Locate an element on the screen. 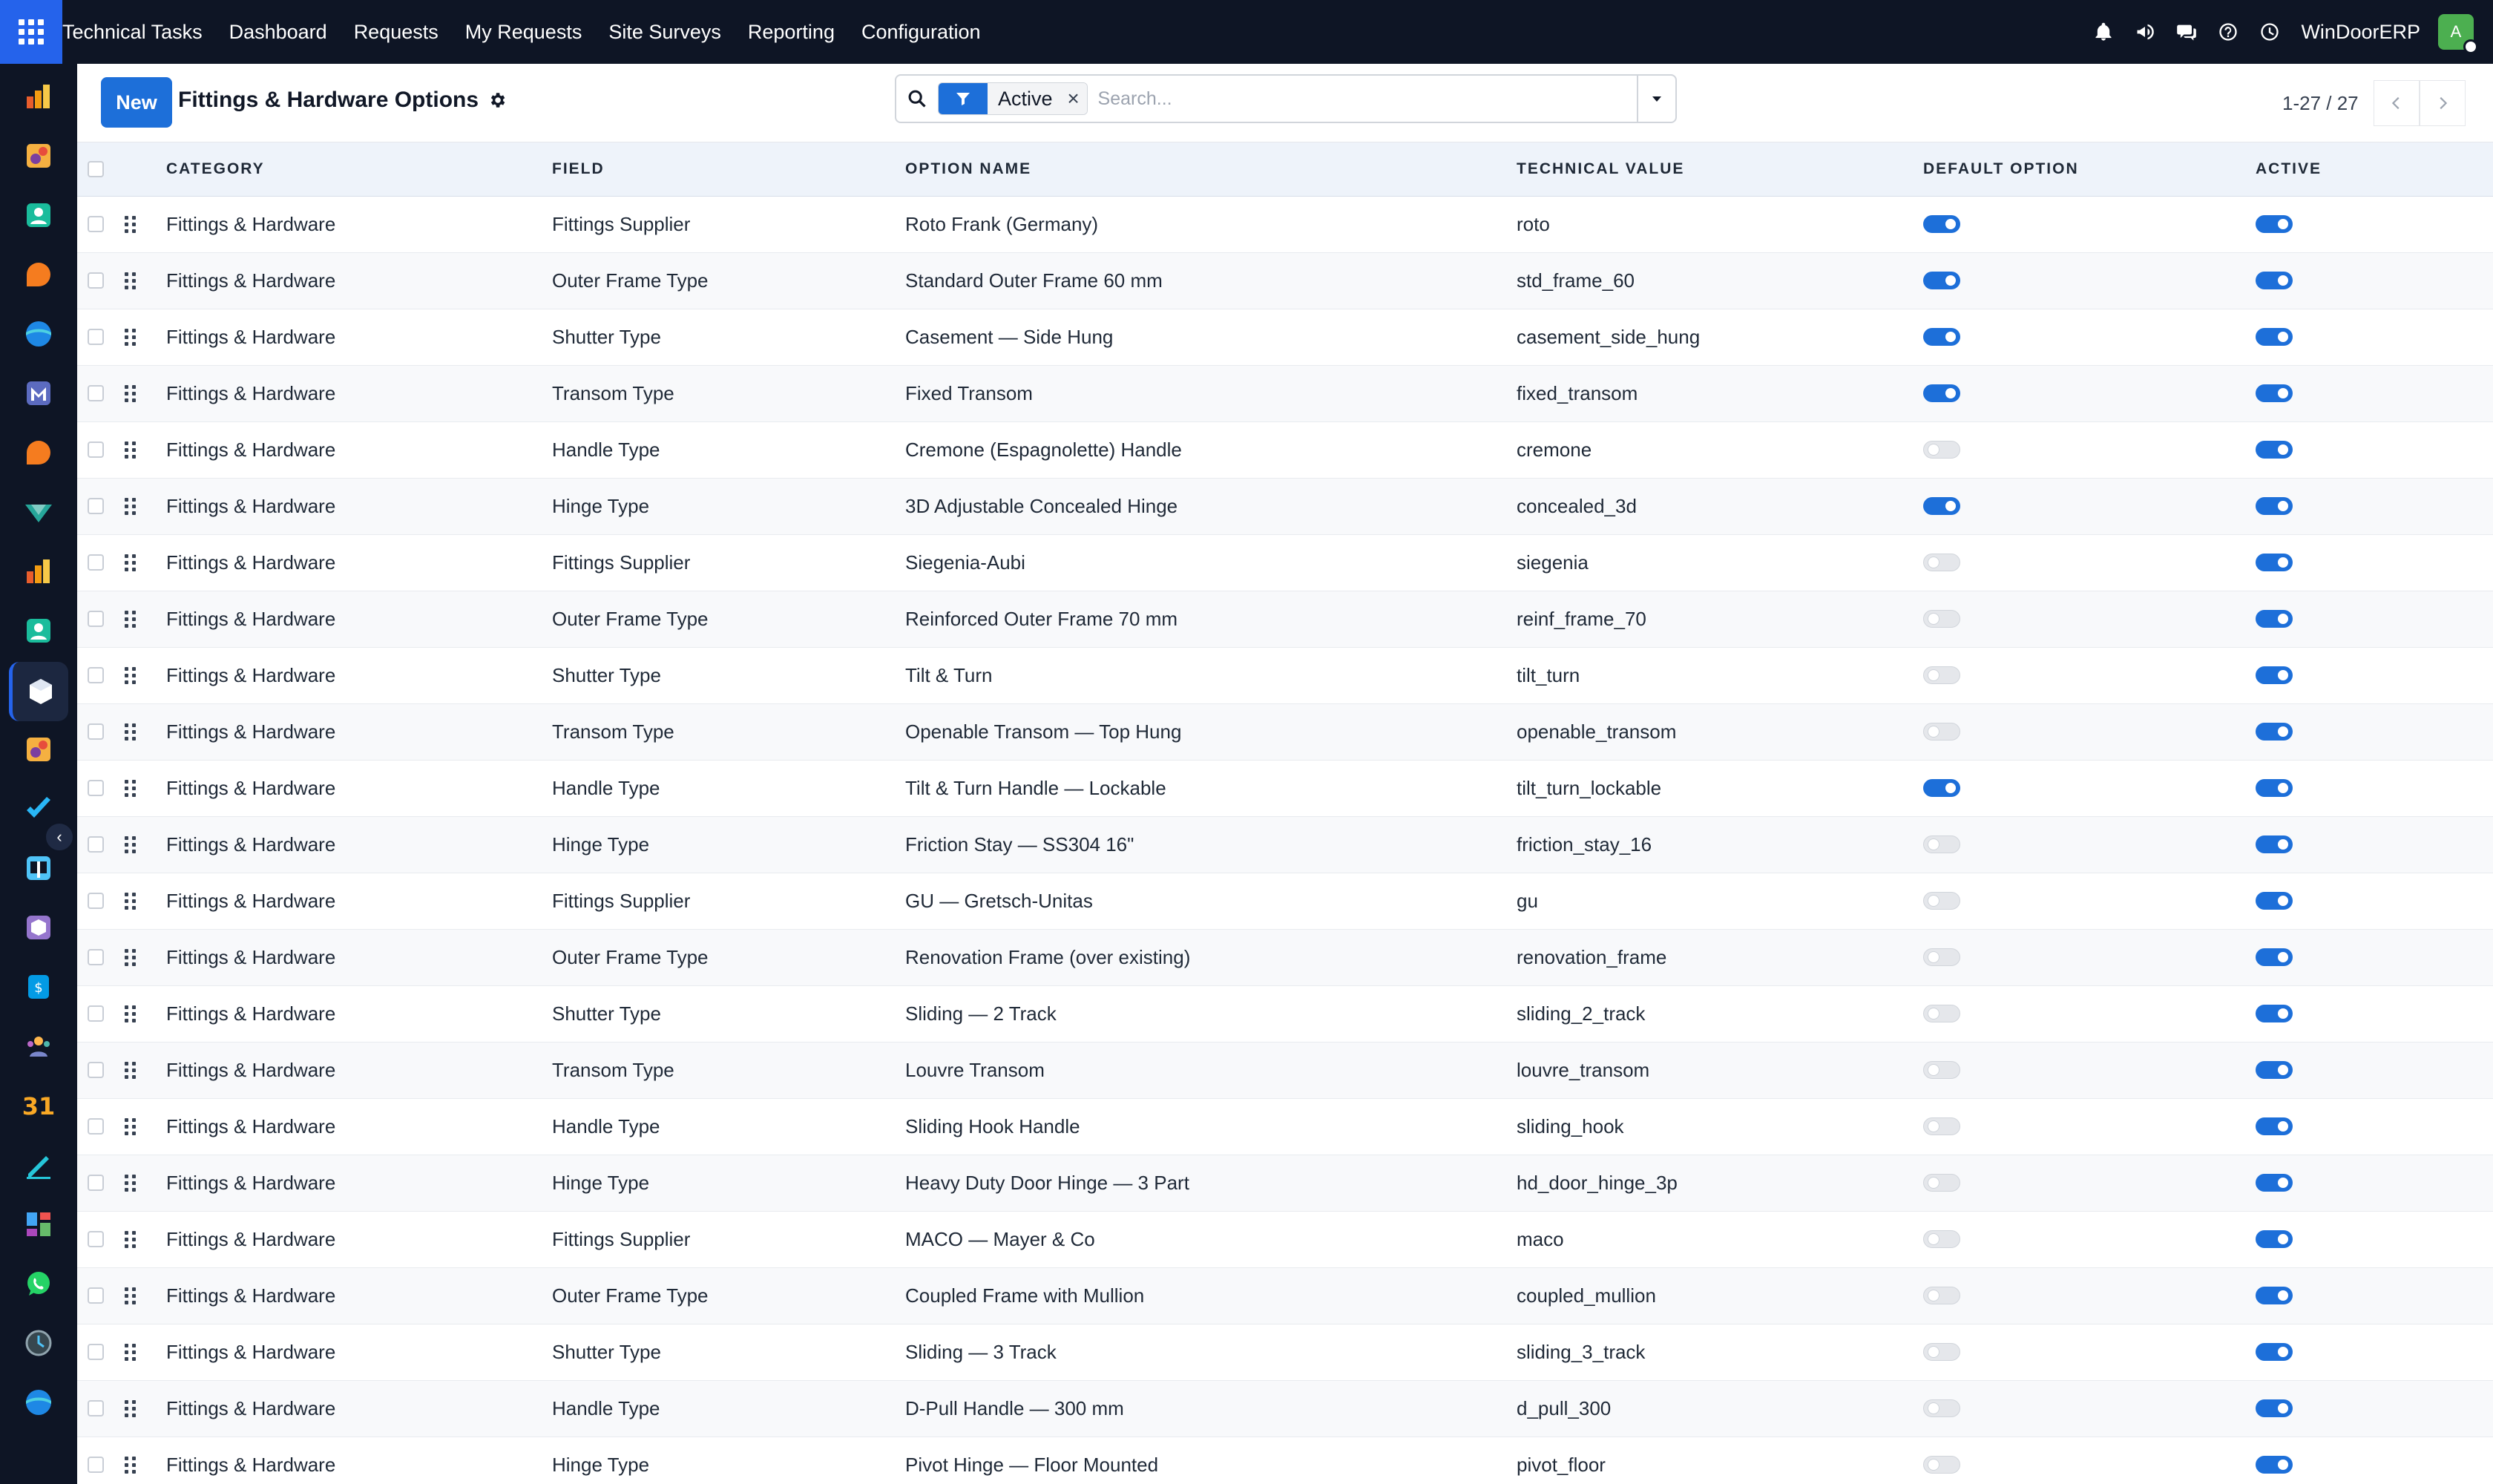  cell-option-name: Casement — Side Hung is located at coordinates (1211, 337).